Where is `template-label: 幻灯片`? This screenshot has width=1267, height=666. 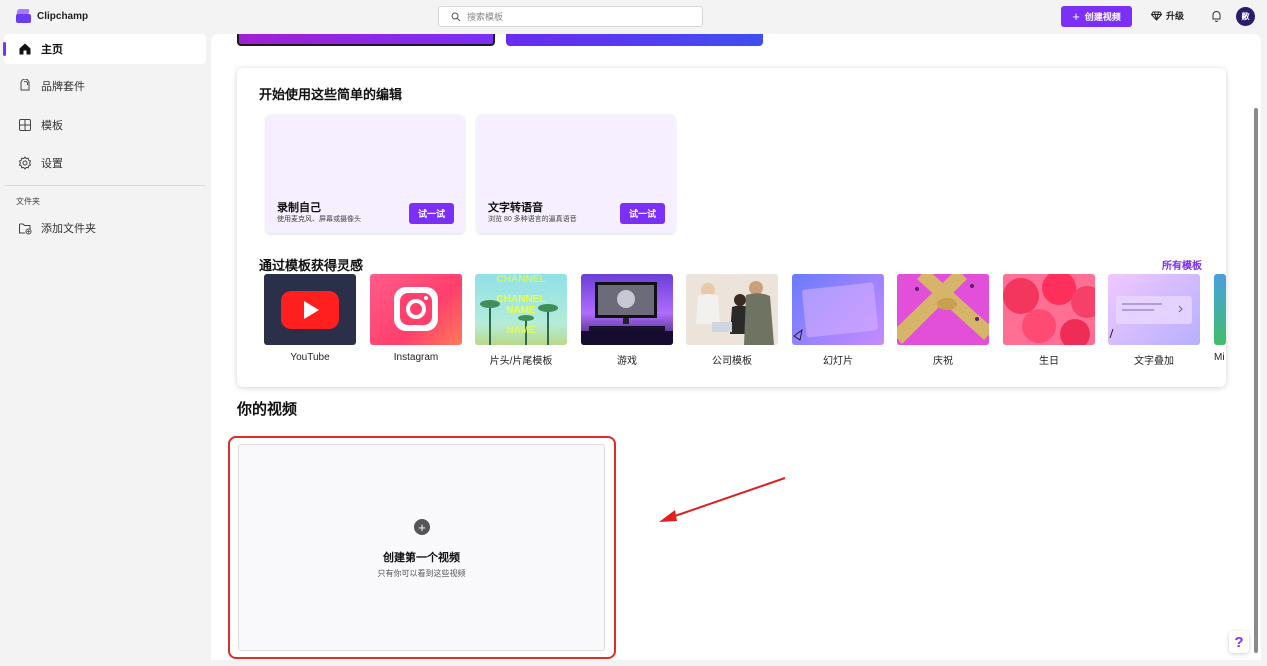
template-label: 幻灯片 is located at coordinates (838, 361).